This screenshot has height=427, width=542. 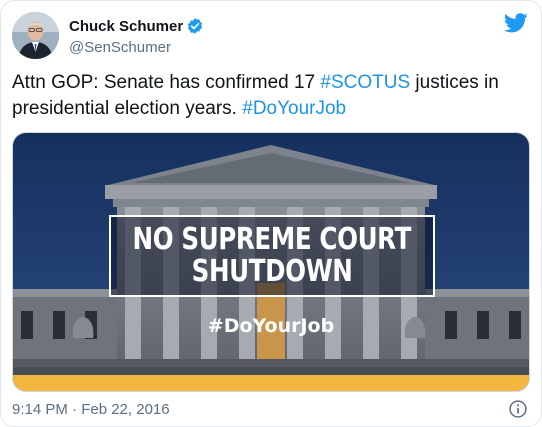 What do you see at coordinates (271, 383) in the screenshot?
I see `image-stripe` at bounding box center [271, 383].